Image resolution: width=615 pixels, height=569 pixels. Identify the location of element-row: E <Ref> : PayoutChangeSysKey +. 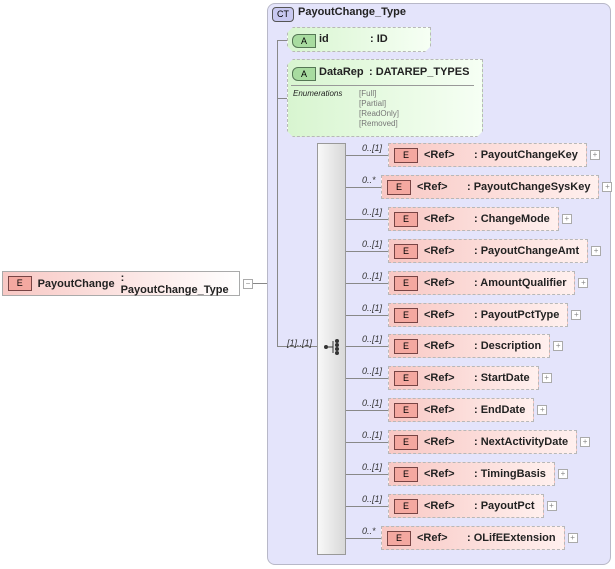
(497, 187).